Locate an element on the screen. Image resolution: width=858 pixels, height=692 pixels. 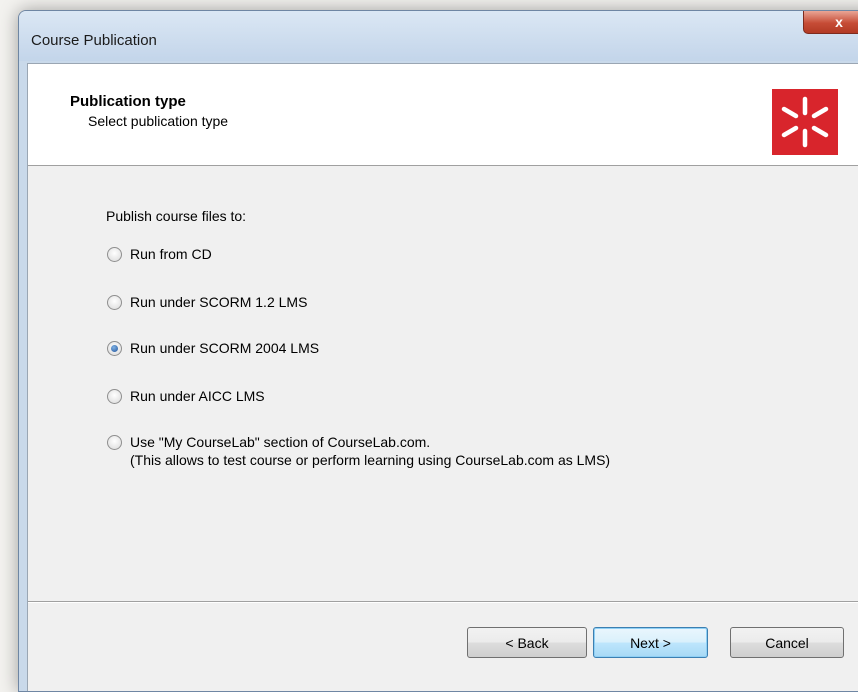
option-label: Run under SCORM 1.2 LMS is located at coordinates (219, 302).